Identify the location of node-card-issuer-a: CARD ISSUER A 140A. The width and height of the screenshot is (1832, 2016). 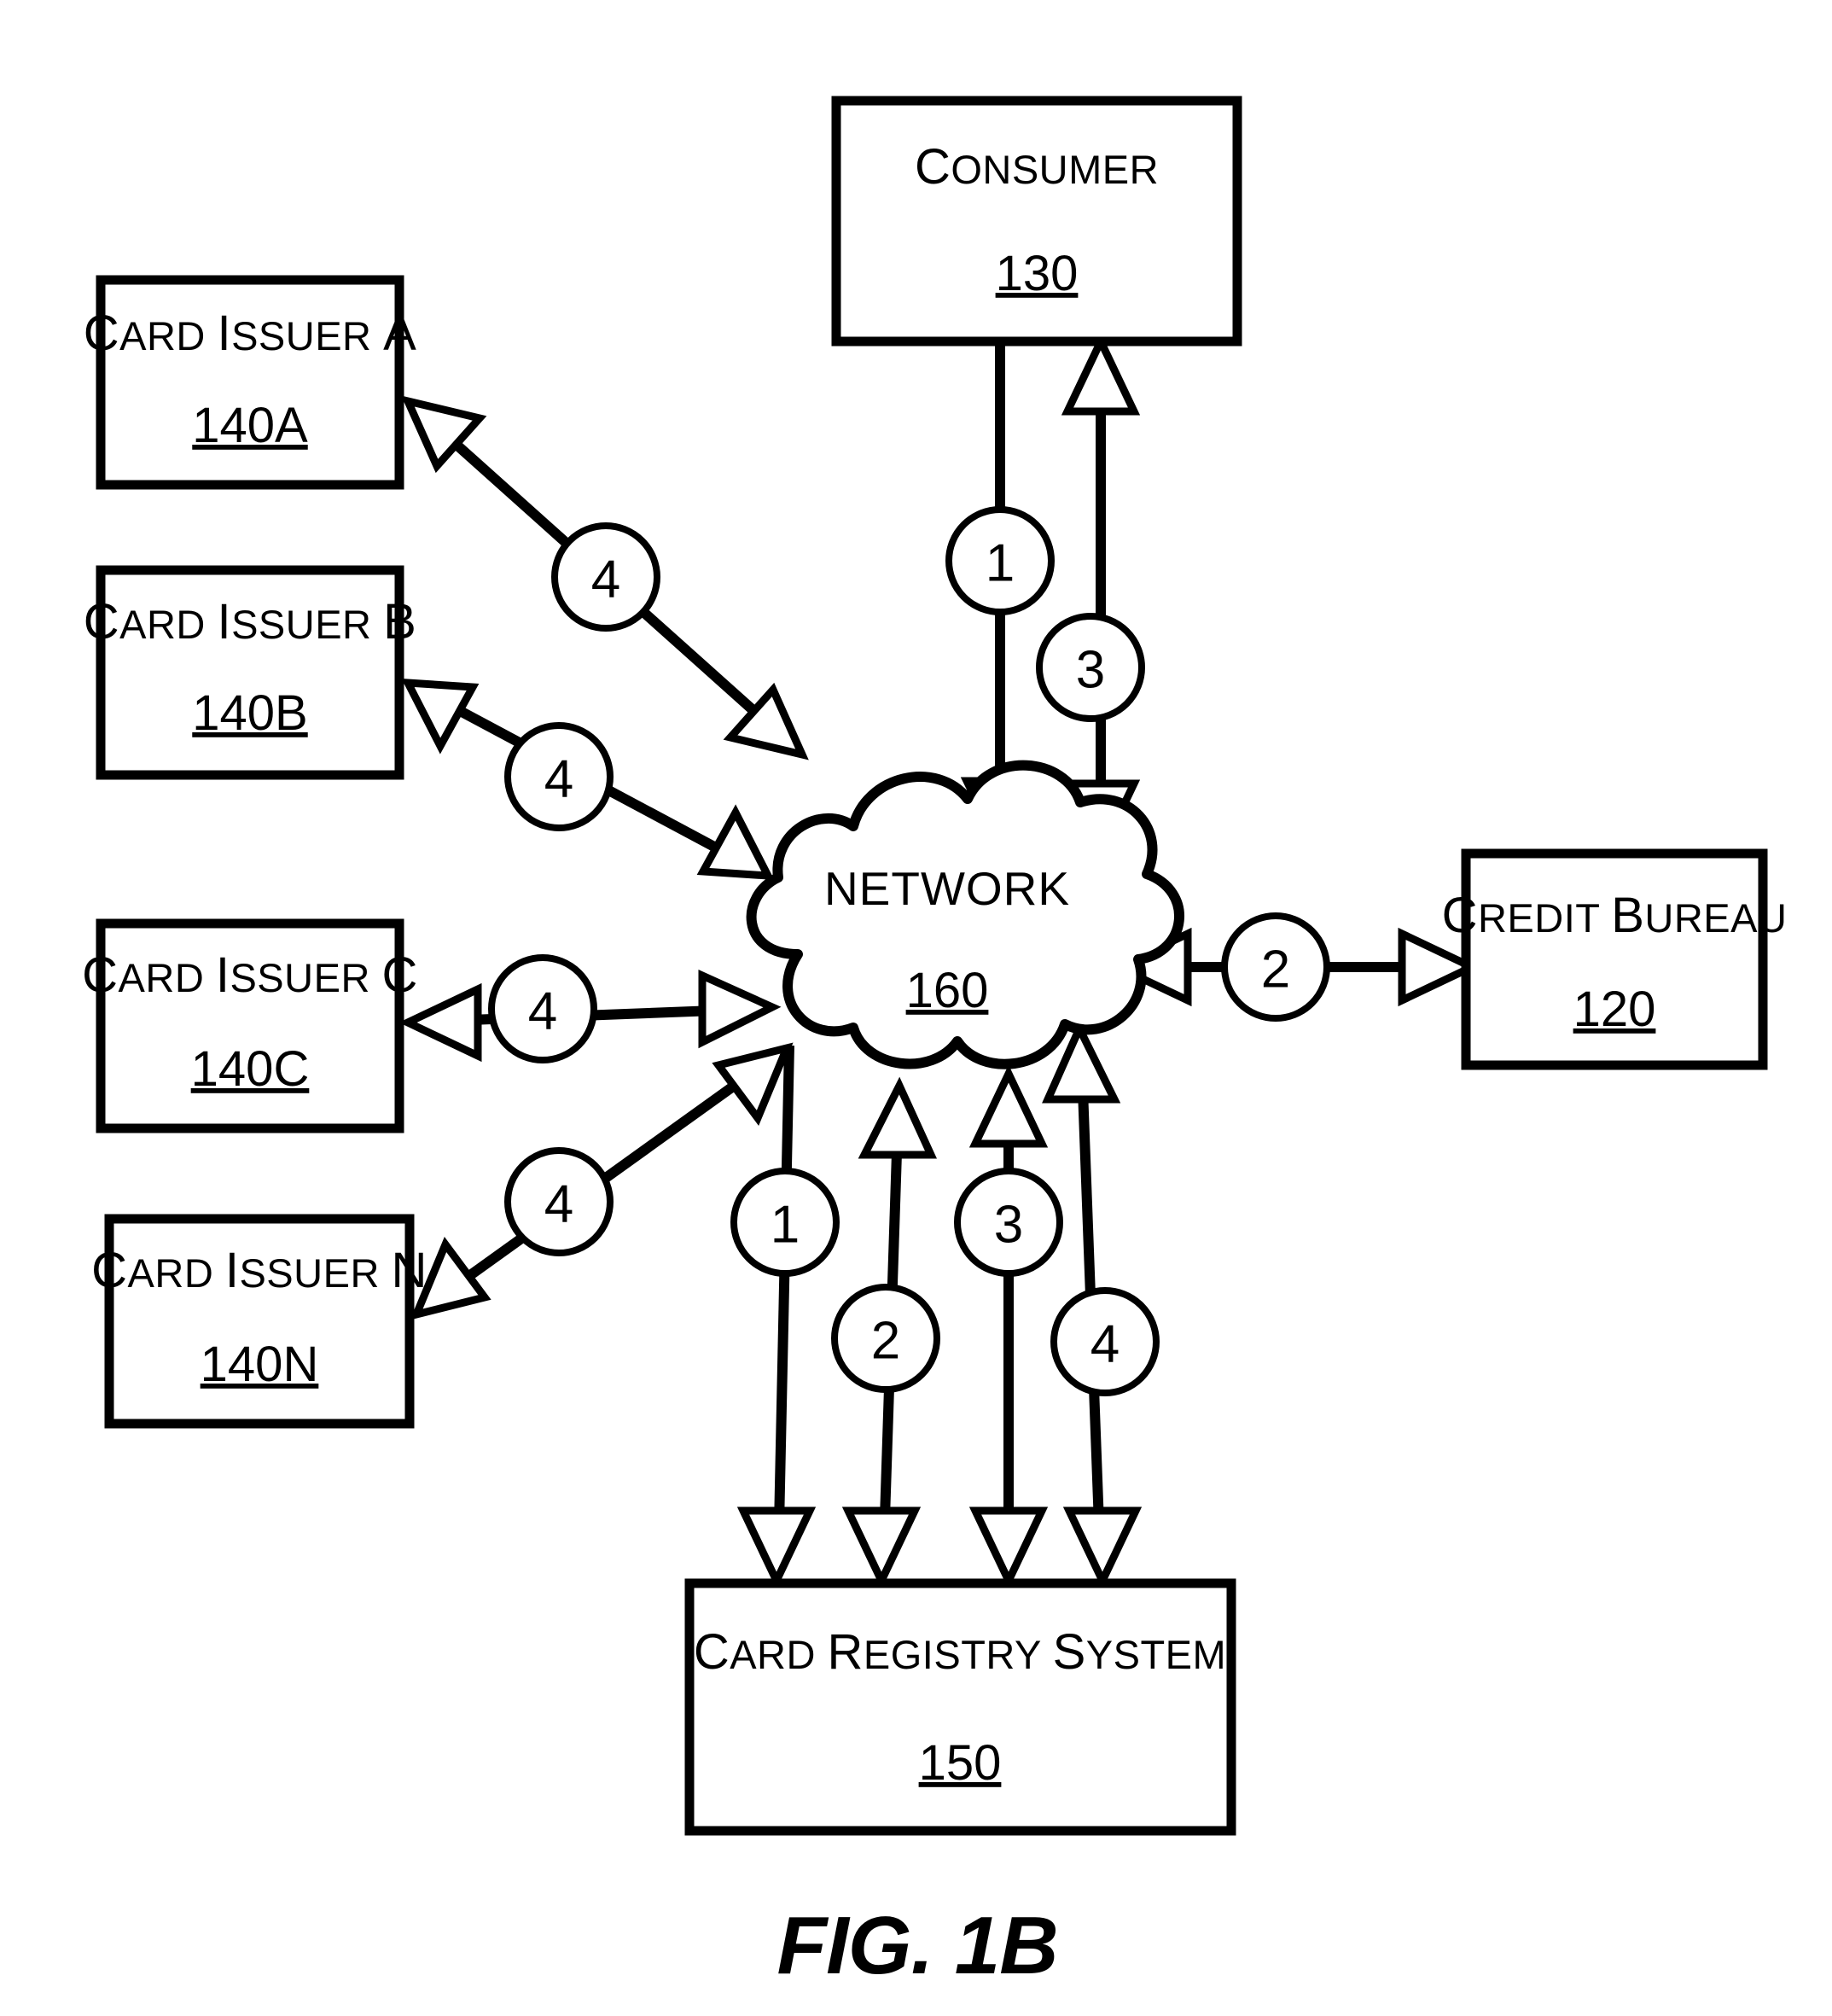
(251, 382).